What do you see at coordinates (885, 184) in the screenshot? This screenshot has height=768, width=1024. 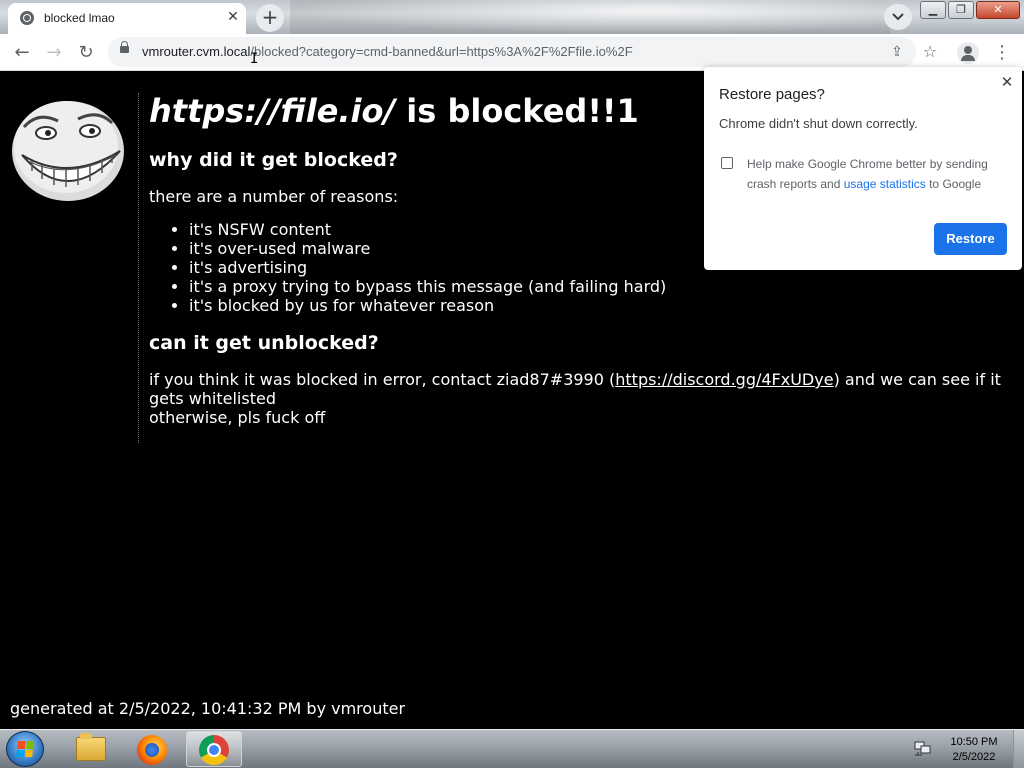 I see `usage-statistics-link: usage statistics` at bounding box center [885, 184].